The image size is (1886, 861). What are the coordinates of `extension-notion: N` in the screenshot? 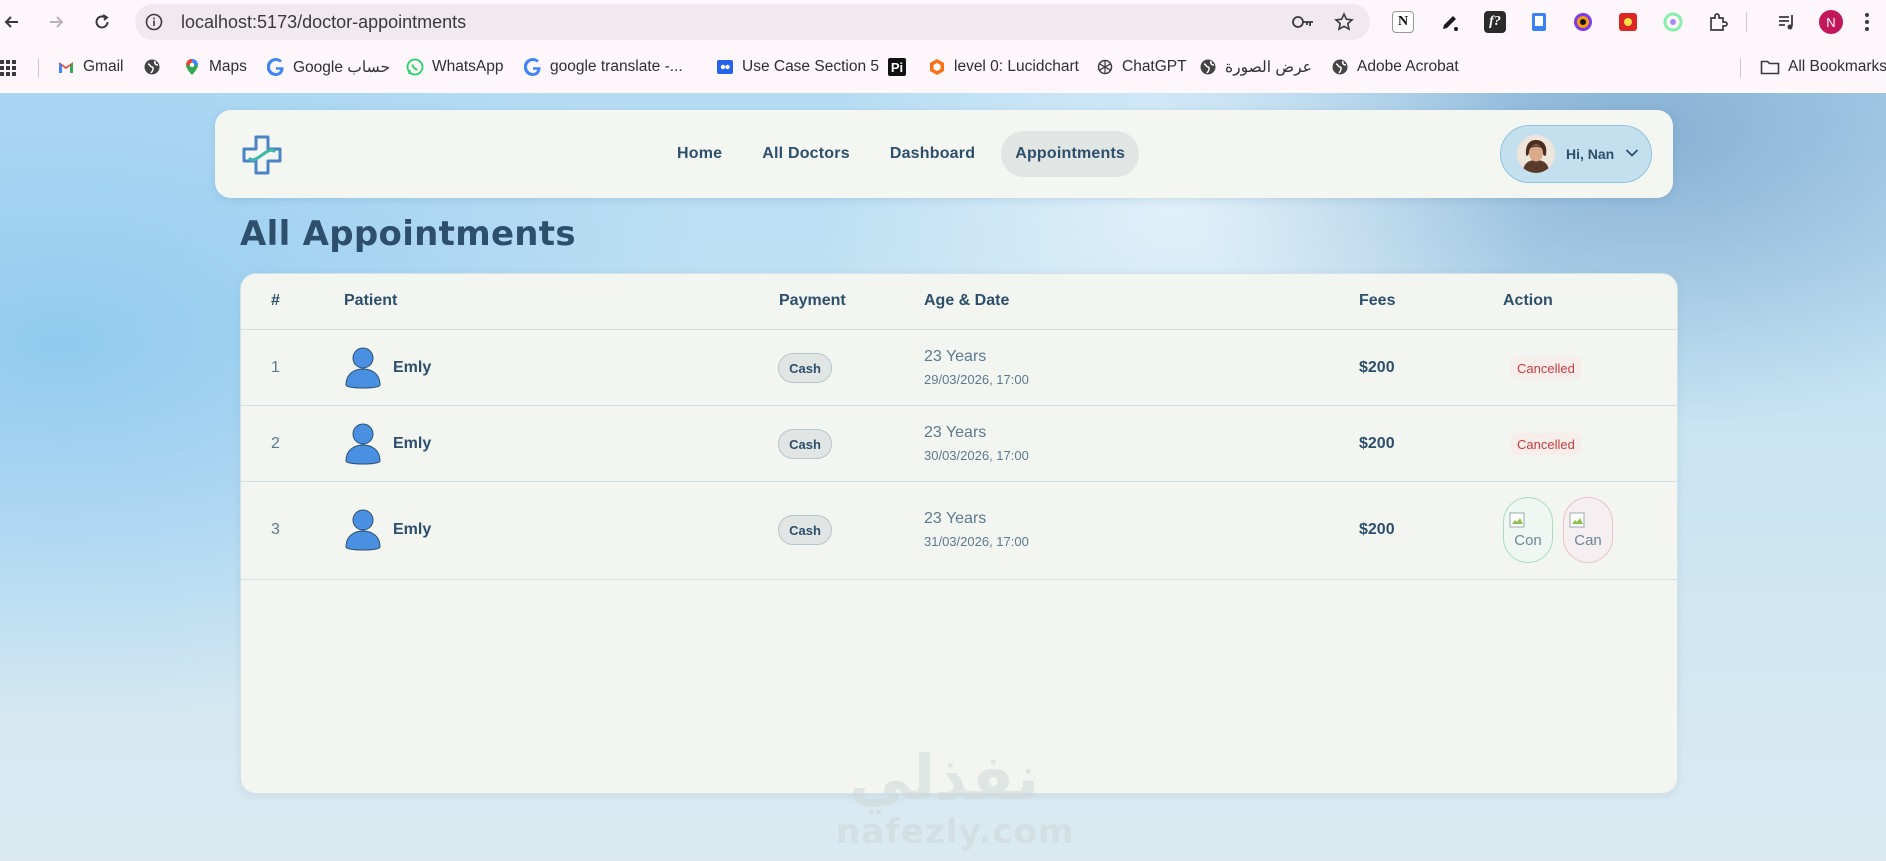 It's located at (1403, 22).